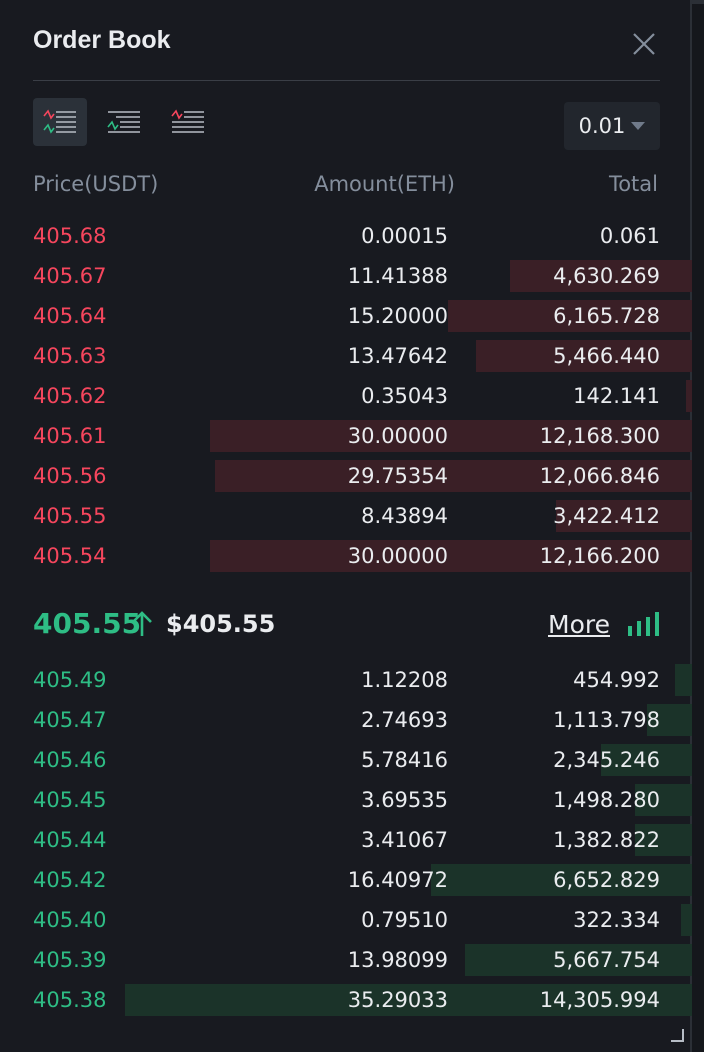 This screenshot has width=704, height=1052. What do you see at coordinates (346, 436) in the screenshot?
I see `ask-row: 405.61 30.00000 12,168.300` at bounding box center [346, 436].